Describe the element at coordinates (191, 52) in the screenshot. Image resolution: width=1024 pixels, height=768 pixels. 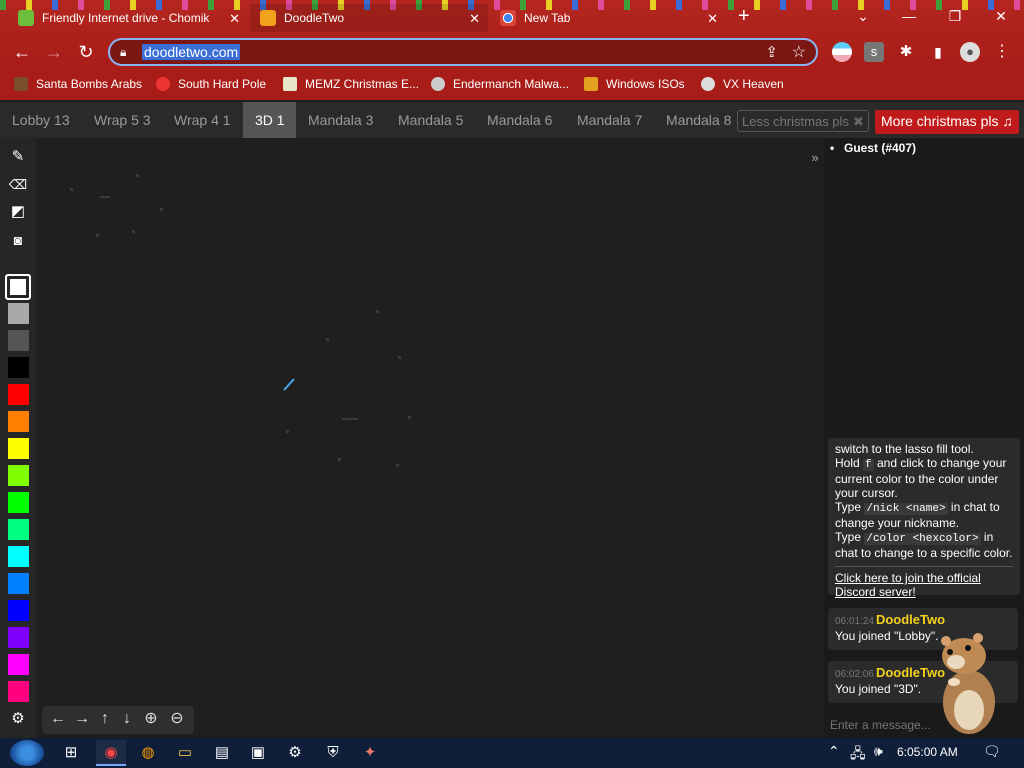
I see `url-text: doodletwo.com` at that location.